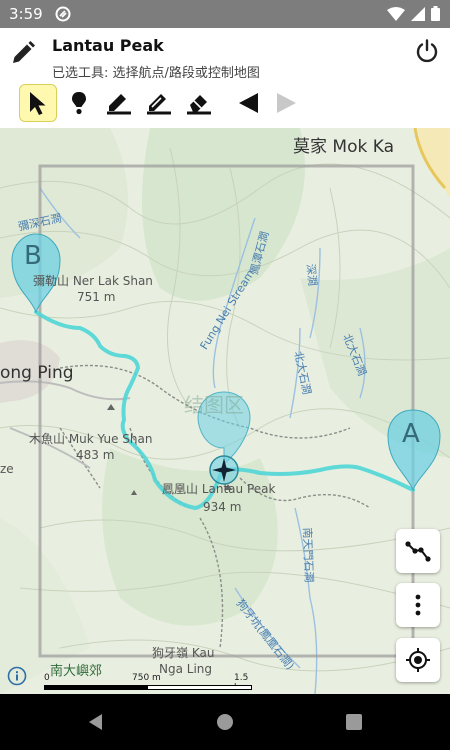  What do you see at coordinates (23, 53) in the screenshot?
I see `edit-pencil-icon` at bounding box center [23, 53].